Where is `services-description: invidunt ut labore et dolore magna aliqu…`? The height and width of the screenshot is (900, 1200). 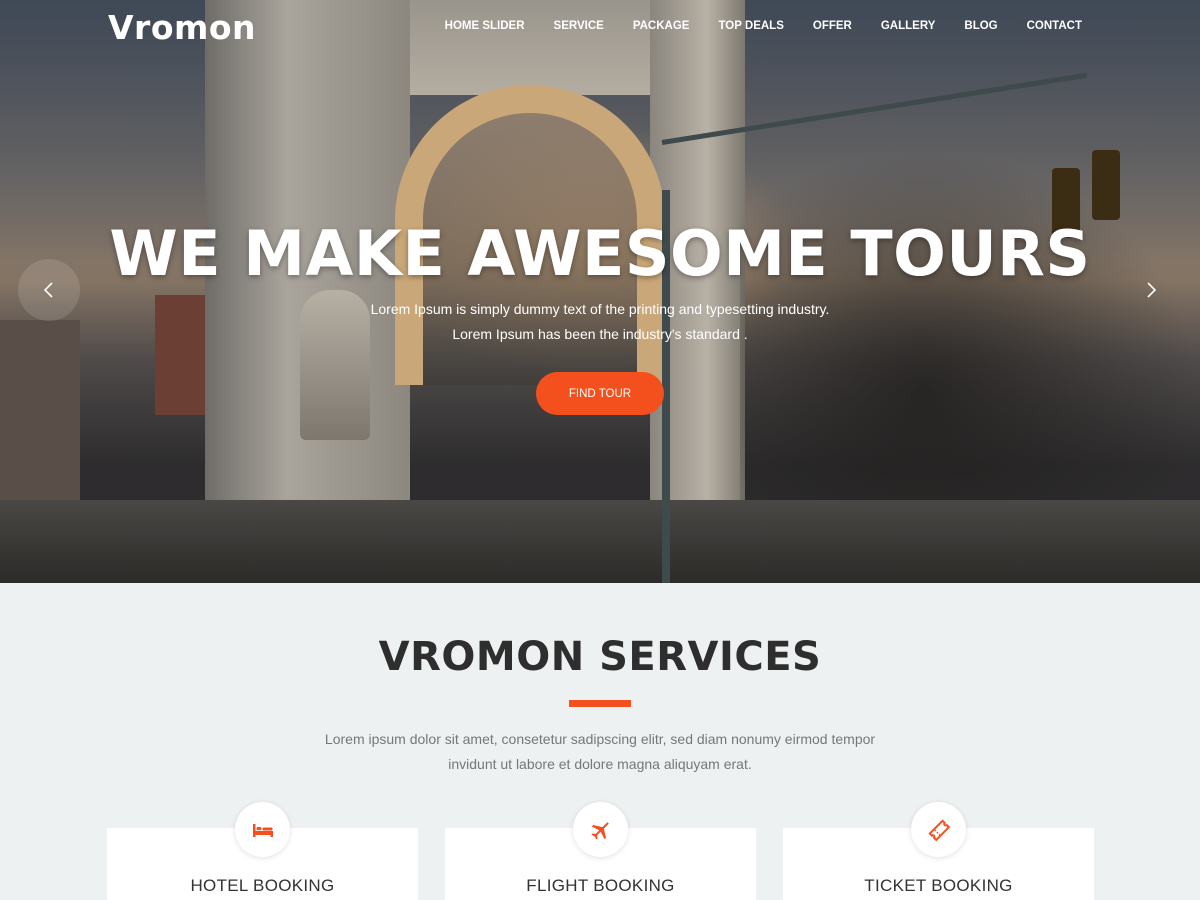
services-description: invidunt ut labore et dolore magna aliqu… is located at coordinates (600, 764).